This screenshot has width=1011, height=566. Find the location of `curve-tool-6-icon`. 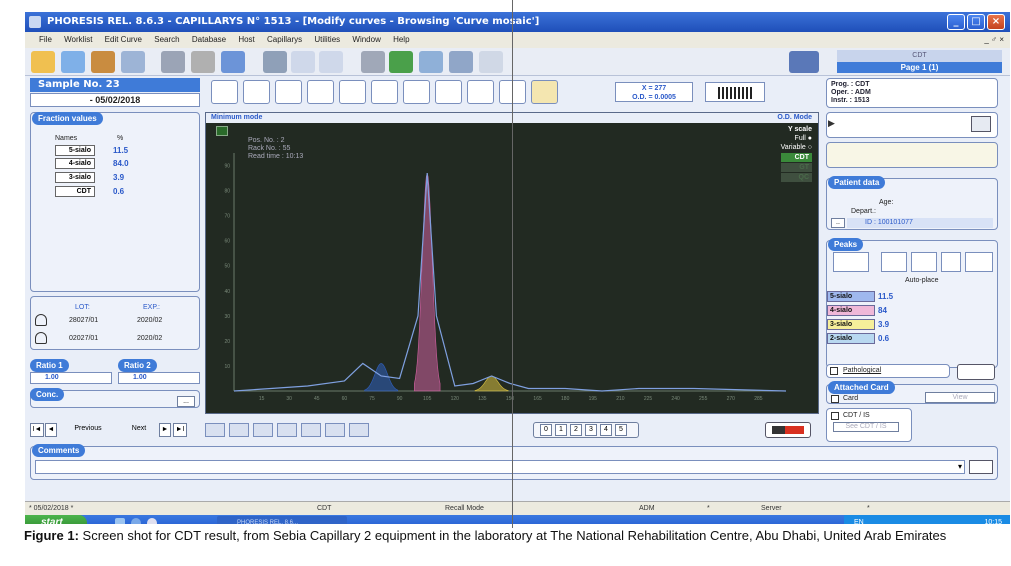

curve-tool-6-icon is located at coordinates (416, 92).